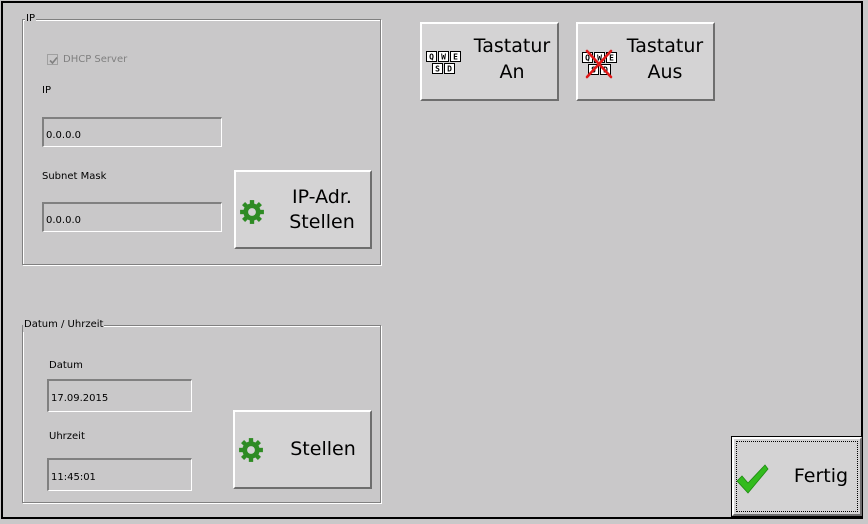 This screenshot has width=868, height=524. Describe the element at coordinates (752, 479) in the screenshot. I see `checkmark-icon` at that location.